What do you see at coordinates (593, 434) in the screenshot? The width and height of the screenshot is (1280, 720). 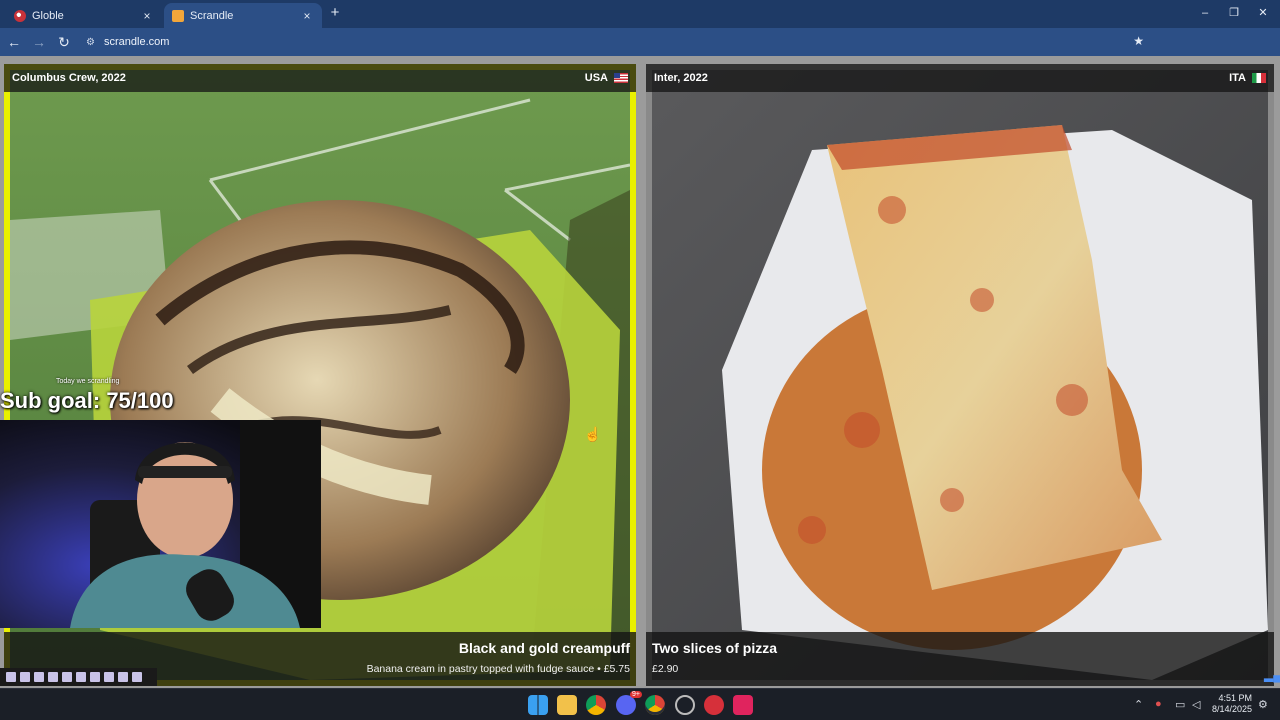 I see `hand-cursor-icon: ☝` at bounding box center [593, 434].